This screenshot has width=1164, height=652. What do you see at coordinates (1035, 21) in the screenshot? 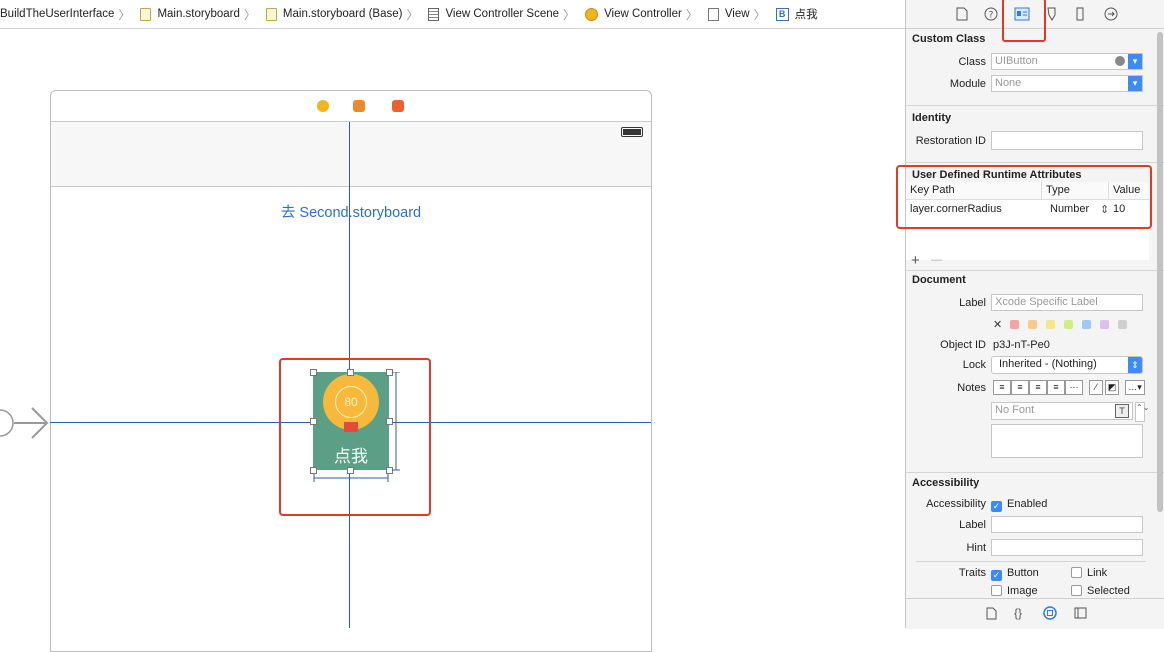
I see `inspector-toolbar: ?` at bounding box center [1035, 21].